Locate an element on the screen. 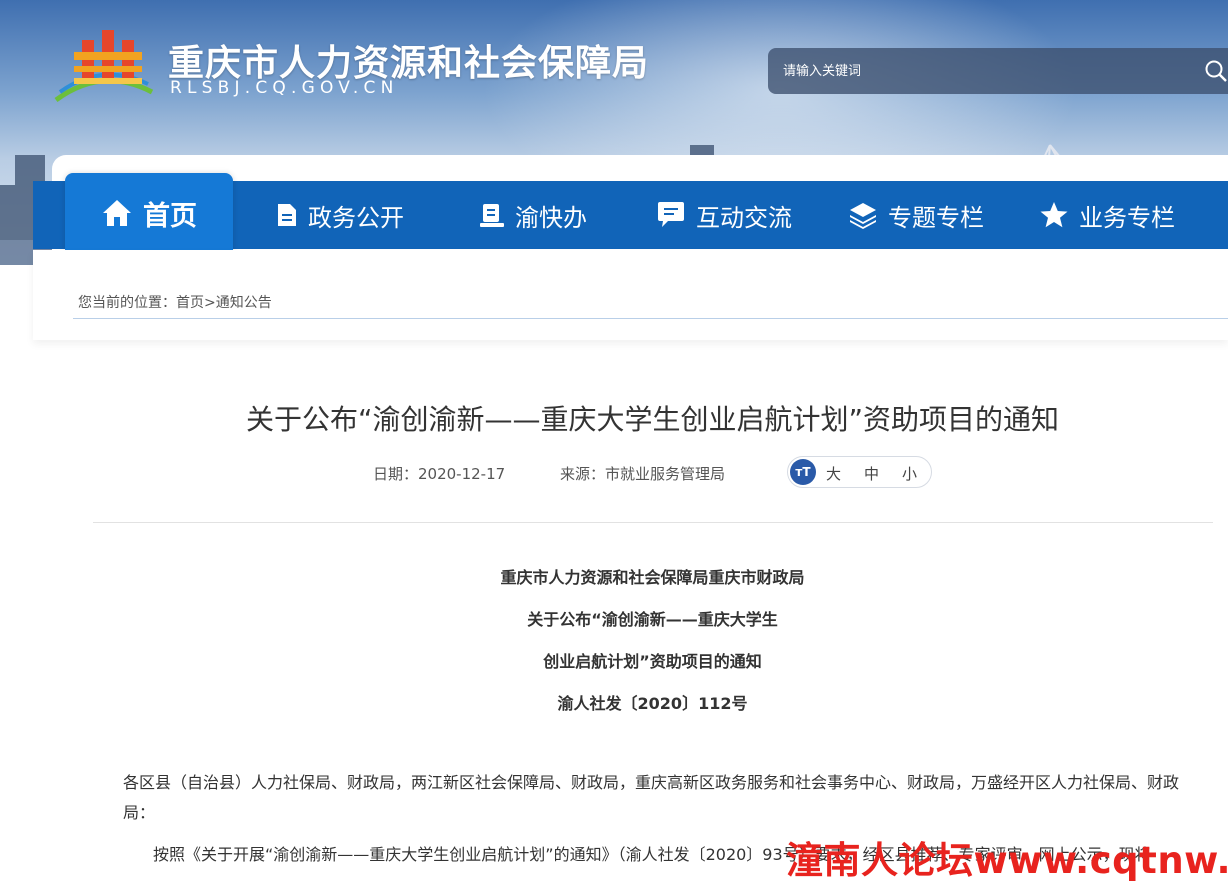 The image size is (1228, 884). site-logo is located at coordinates (104, 66).